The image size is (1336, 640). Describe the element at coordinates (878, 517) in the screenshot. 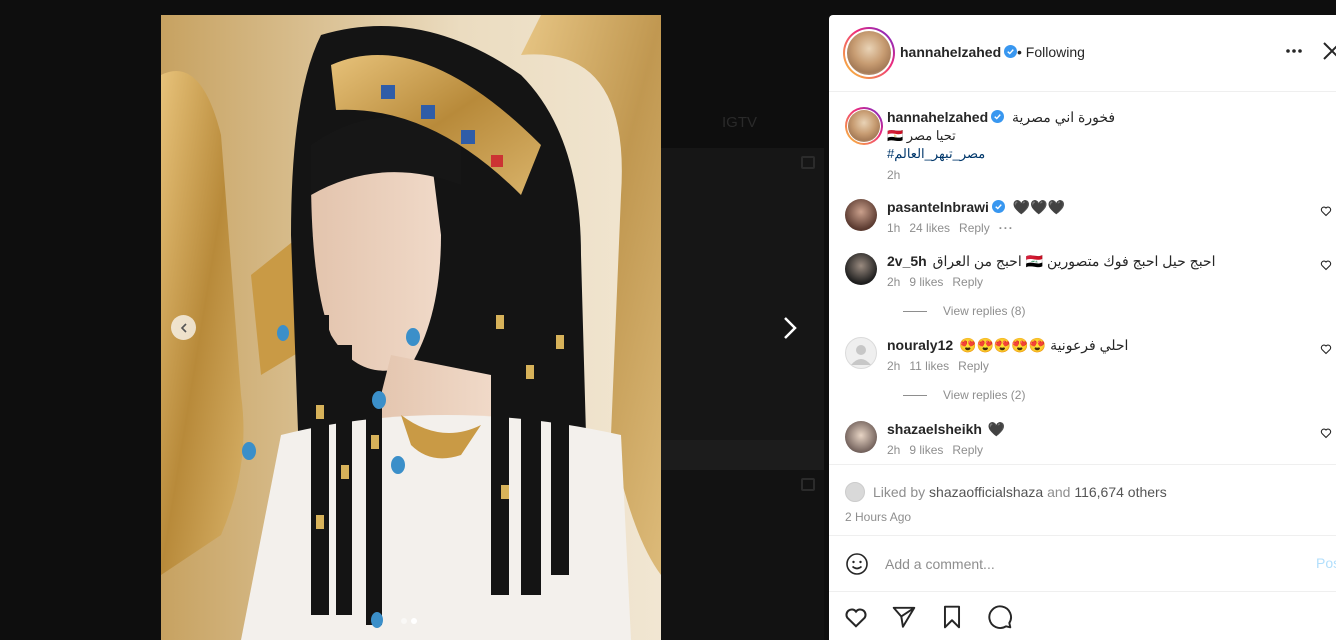

I see `post-timestamp: 2 Hours Ago` at that location.